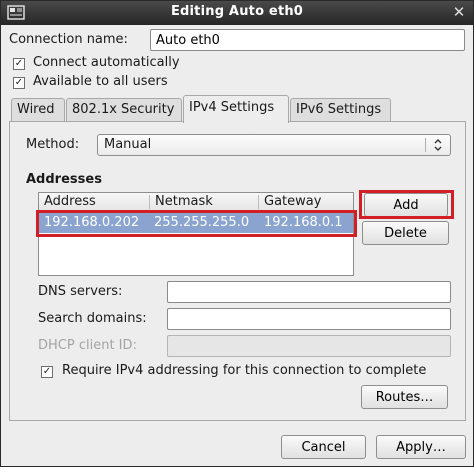 The image size is (474, 467). I want to click on column-header-address: Address, so click(67, 202).